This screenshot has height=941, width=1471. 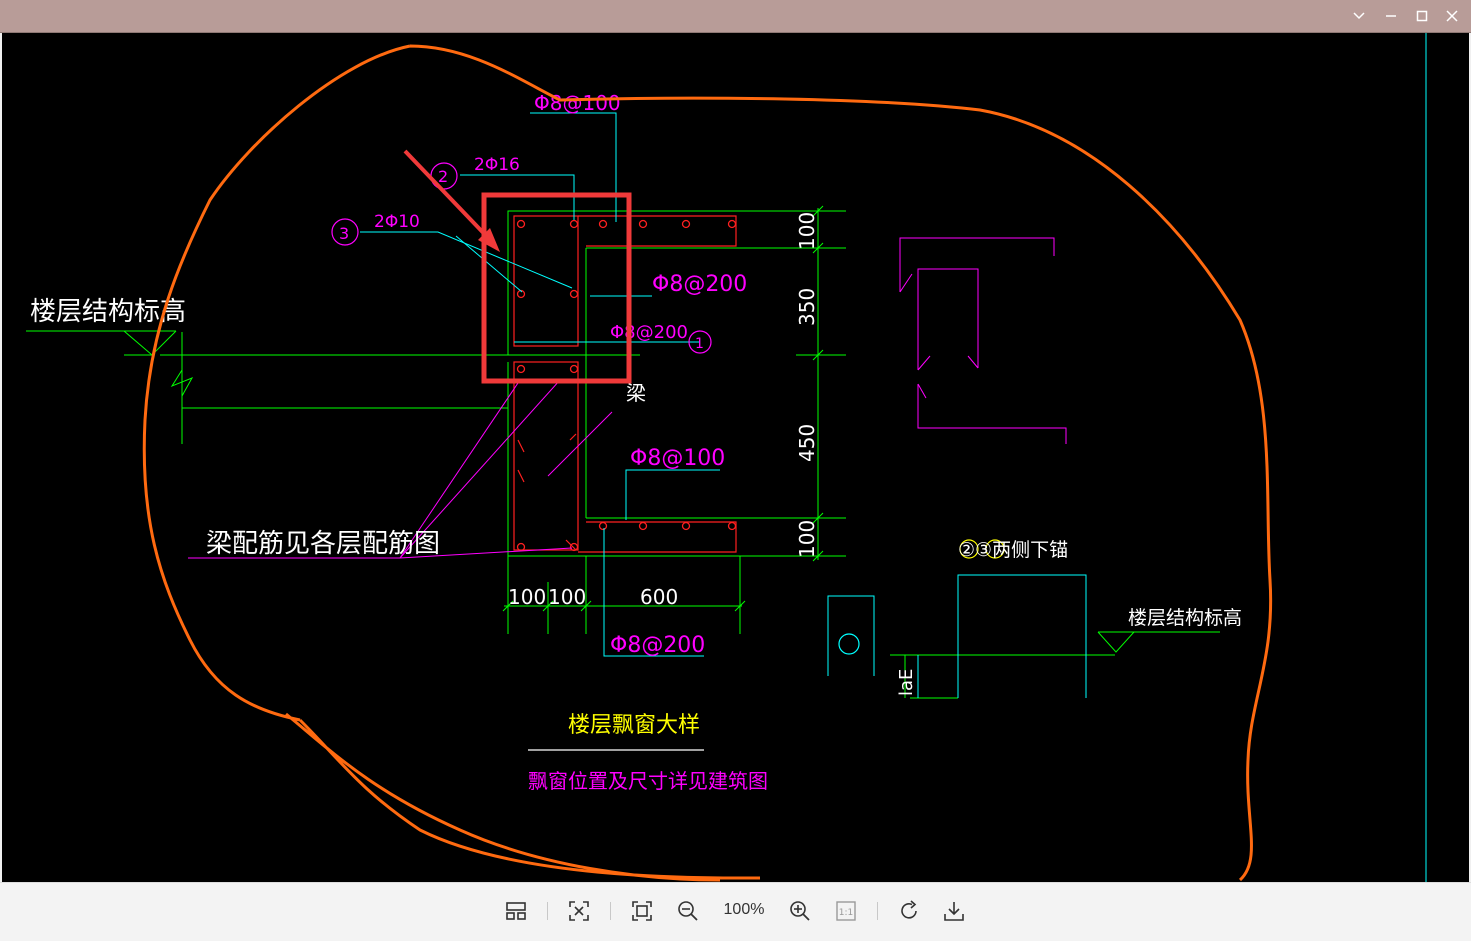 What do you see at coordinates (807, 307) in the screenshot?
I see `dim-v-350: 350` at bounding box center [807, 307].